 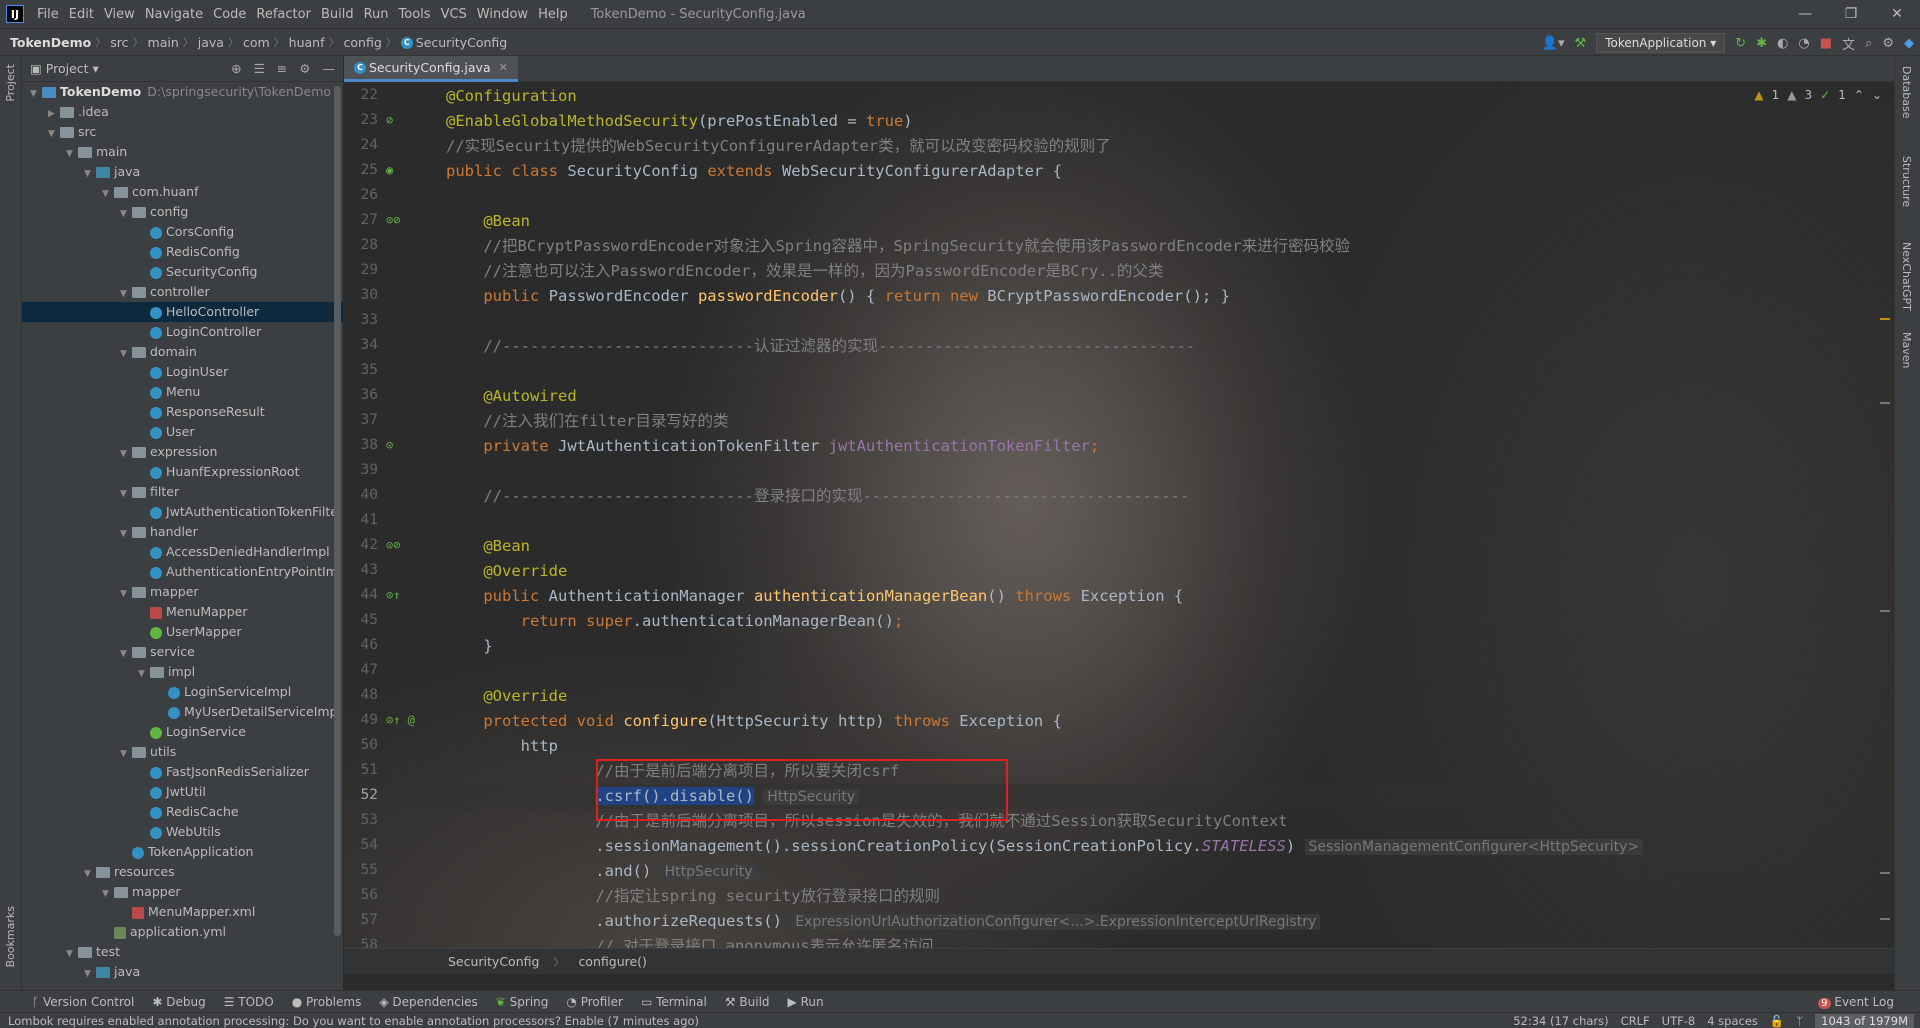 What do you see at coordinates (502, 14) in the screenshot?
I see `menu-window: Window` at bounding box center [502, 14].